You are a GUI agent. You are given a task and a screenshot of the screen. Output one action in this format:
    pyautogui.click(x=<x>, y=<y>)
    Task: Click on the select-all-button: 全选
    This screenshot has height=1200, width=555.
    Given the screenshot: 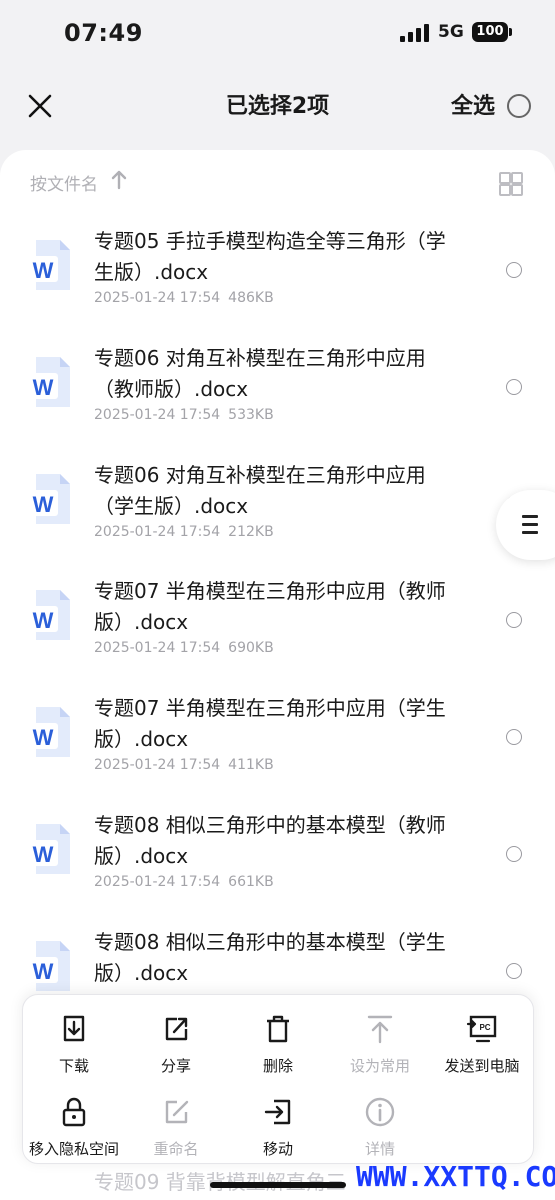 What is the action you would take?
    pyautogui.click(x=473, y=104)
    